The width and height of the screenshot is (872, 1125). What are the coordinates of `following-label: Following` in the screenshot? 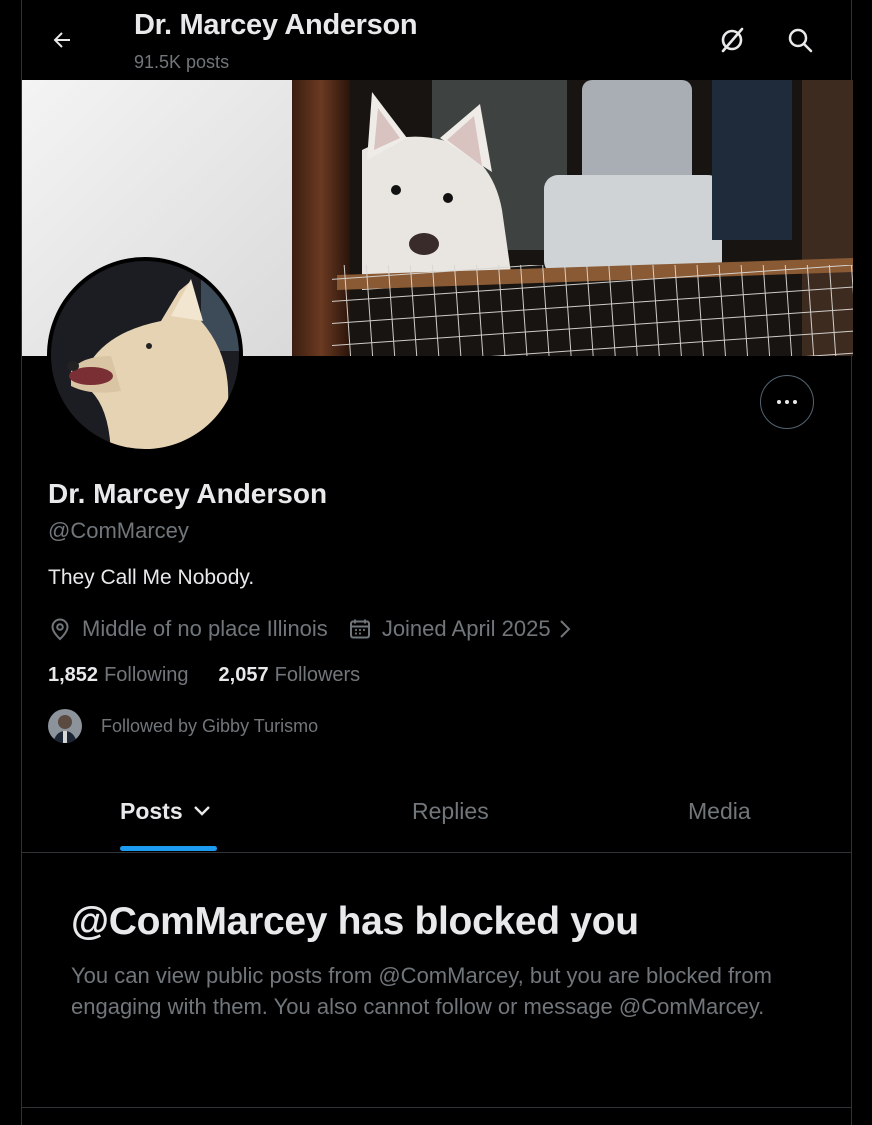 It's located at (146, 675).